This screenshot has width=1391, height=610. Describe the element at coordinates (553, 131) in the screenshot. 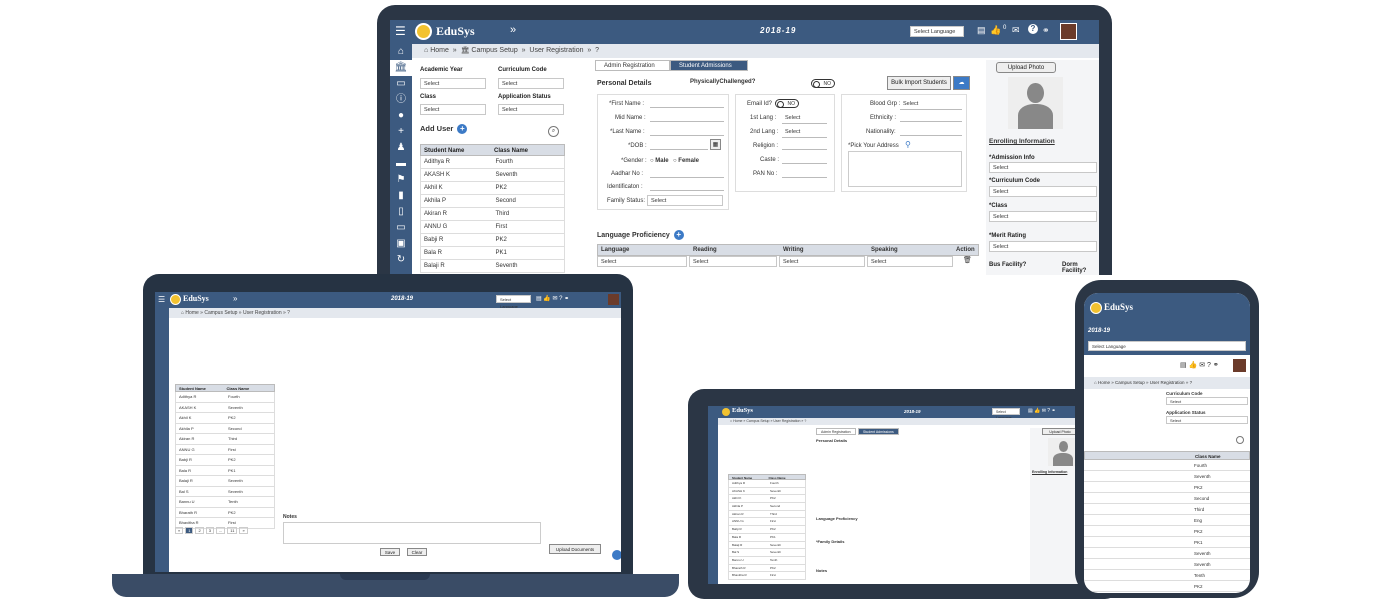

I see `search-icon: ⌕` at that location.